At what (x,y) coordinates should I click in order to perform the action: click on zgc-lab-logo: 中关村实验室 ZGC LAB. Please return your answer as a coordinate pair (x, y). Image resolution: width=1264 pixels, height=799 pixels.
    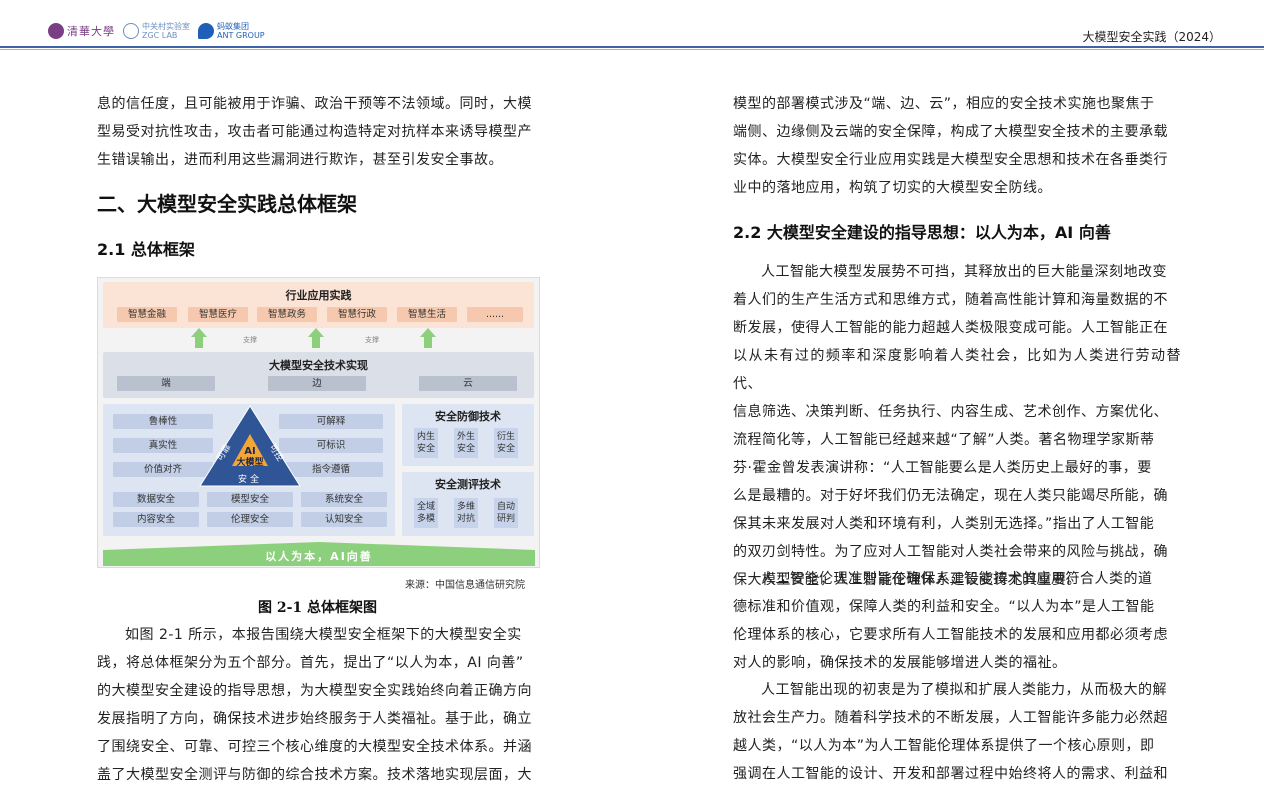
    Looking at the image, I should click on (156, 30).